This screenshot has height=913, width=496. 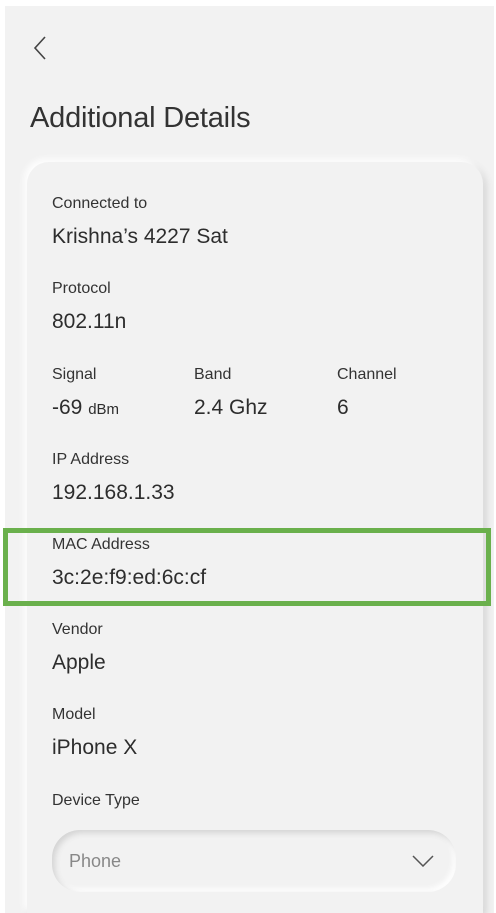 What do you see at coordinates (94, 733) in the screenshot?
I see `model-field: Model iPhone X` at bounding box center [94, 733].